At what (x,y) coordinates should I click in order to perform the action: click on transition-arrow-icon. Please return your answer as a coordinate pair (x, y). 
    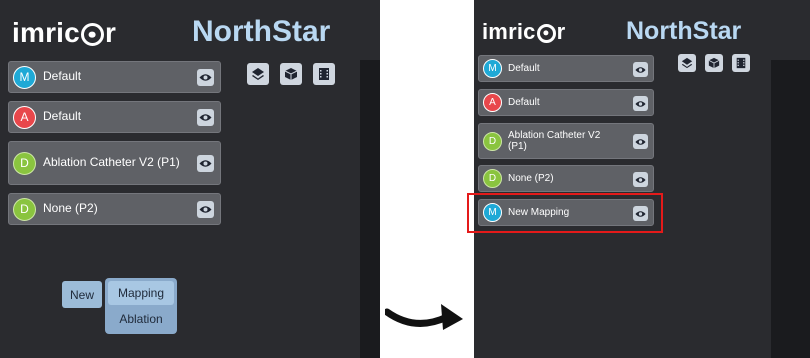
    Looking at the image, I should click on (424, 317).